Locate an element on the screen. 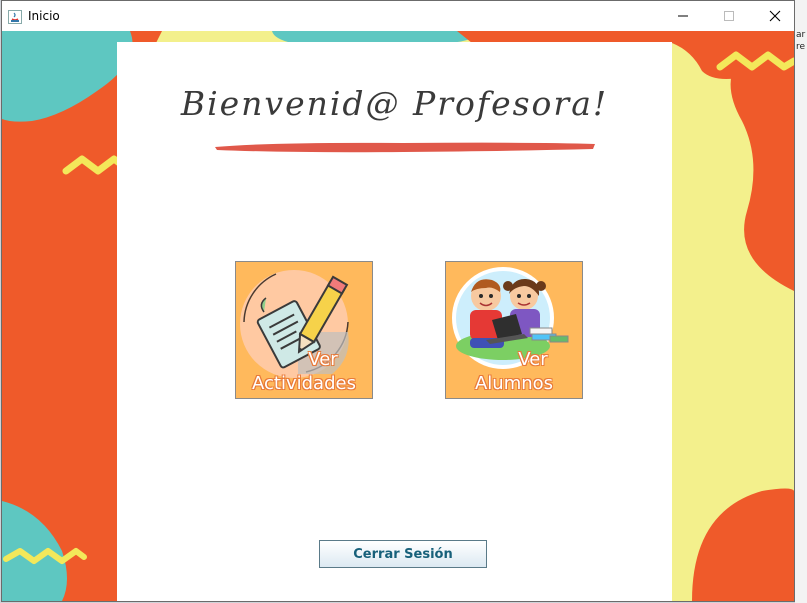 The height and width of the screenshot is (603, 807). desktop-text-fragment: ar is located at coordinates (801, 35).